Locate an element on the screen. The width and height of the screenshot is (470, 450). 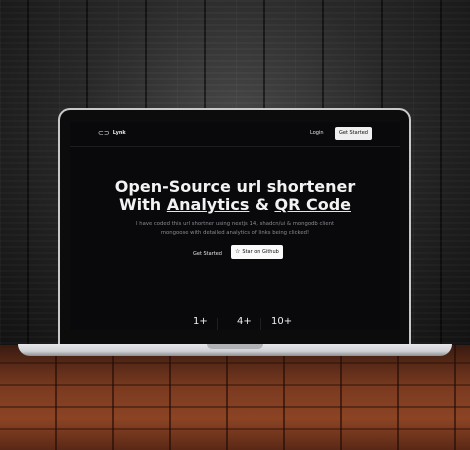
hero-title-amp: & is located at coordinates (262, 204).